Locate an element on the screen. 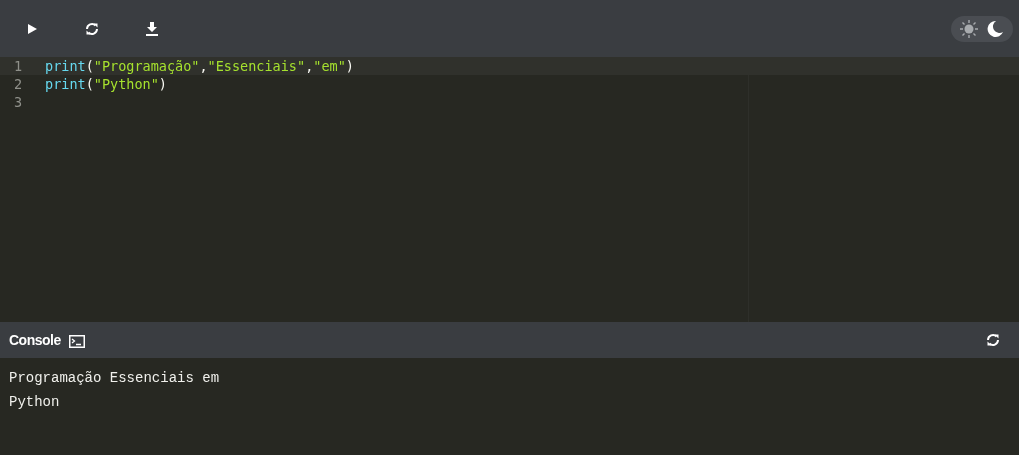  line-number: 2 is located at coordinates (18, 84).